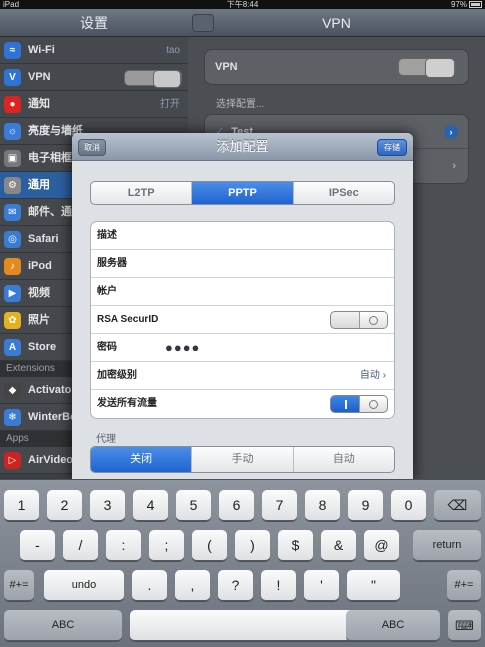 The width and height of the screenshot is (485, 647). I want to click on hide-keyboard-key: ⌨, so click(464, 625).